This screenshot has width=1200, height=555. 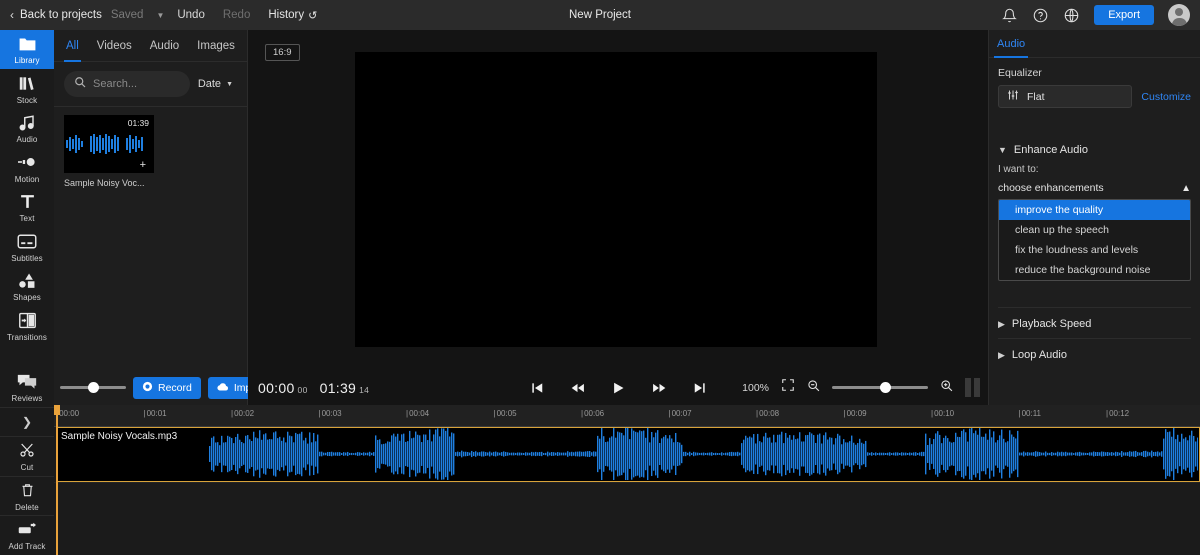 I want to click on cloud-upload-icon, so click(x=223, y=388).